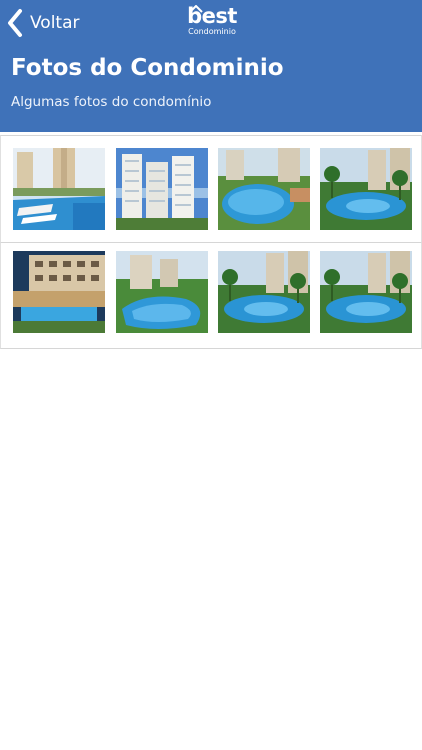  I want to click on chevron-left-icon, so click(15, 23).